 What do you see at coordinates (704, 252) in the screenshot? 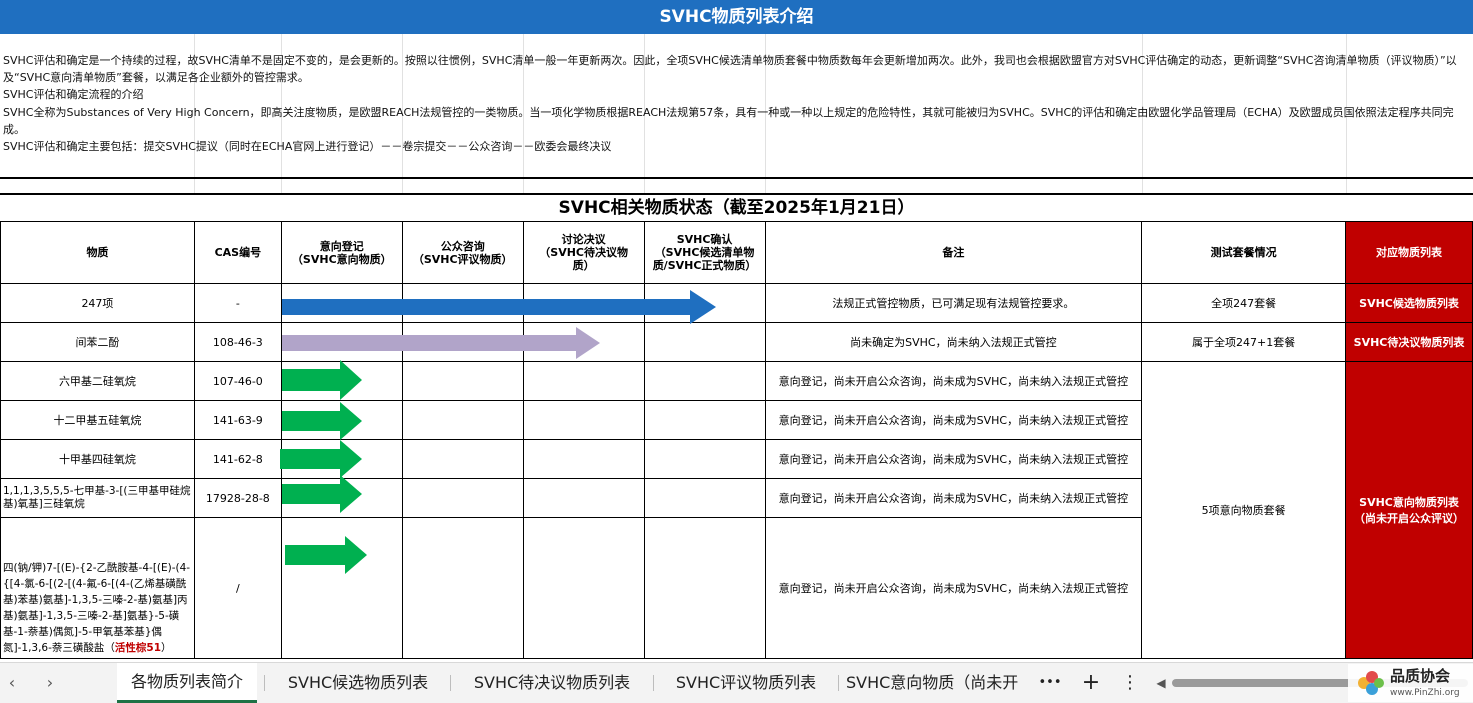
I see `header-confirm: SVHC确认 （SVHC候选清单物 质/SVHC正式物质）` at bounding box center [704, 252].